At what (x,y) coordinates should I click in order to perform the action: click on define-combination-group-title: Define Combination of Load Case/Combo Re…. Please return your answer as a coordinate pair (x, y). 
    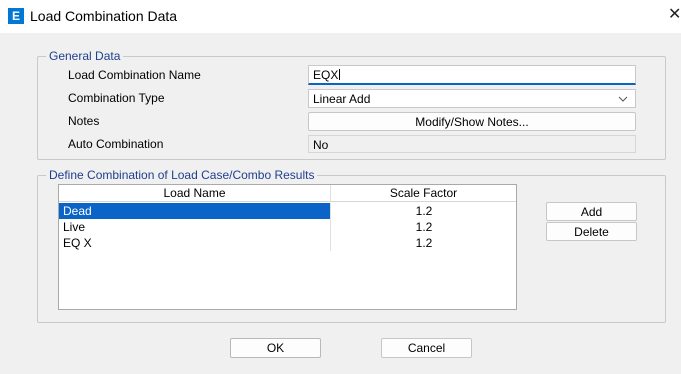
    Looking at the image, I should click on (182, 175).